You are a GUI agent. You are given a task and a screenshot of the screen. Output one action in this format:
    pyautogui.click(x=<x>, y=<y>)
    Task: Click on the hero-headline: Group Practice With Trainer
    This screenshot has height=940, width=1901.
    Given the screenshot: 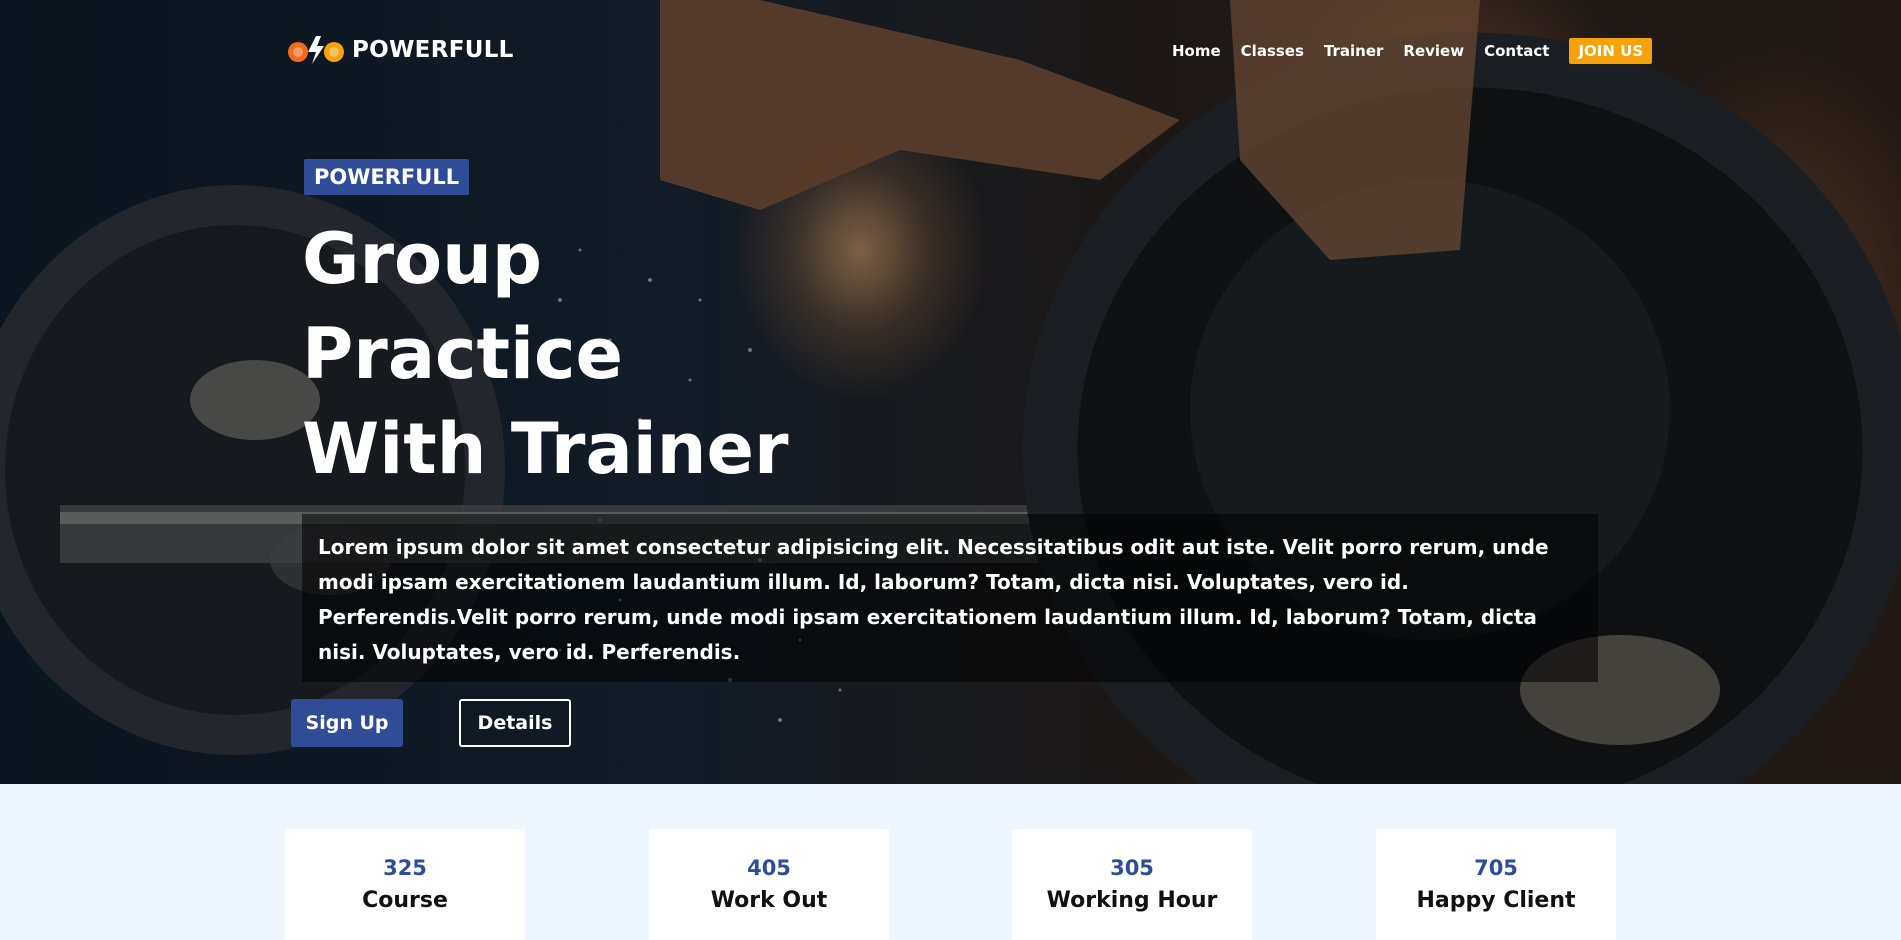 What is the action you would take?
    pyautogui.click(x=622, y=354)
    